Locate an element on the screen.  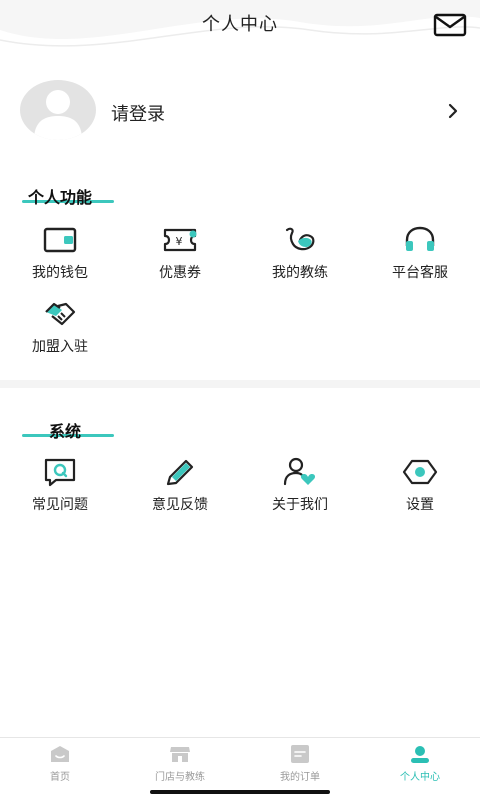
grid-item-label: 优惠券 is located at coordinates (180, 273).